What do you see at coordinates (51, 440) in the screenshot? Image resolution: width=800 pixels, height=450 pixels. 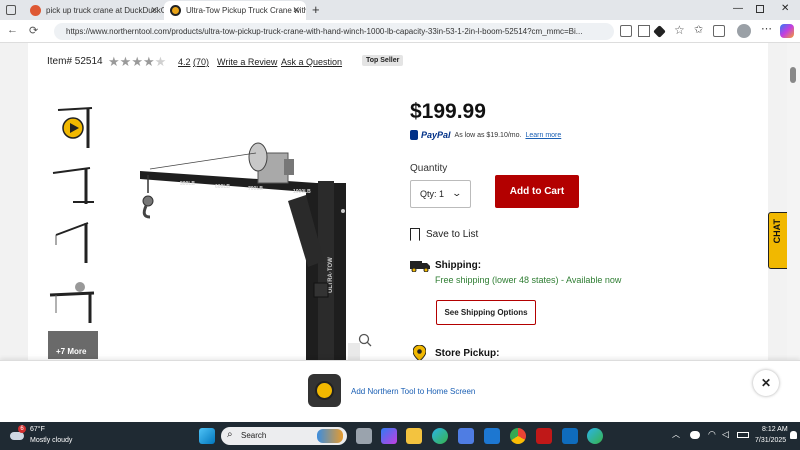 I see `weather-condition: Mostly cloudy` at bounding box center [51, 440].